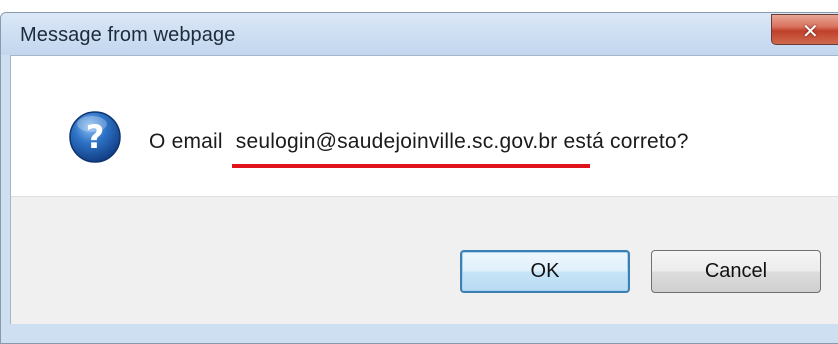 The width and height of the screenshot is (838, 344). Describe the element at coordinates (545, 271) in the screenshot. I see `ok-button: OK` at that location.